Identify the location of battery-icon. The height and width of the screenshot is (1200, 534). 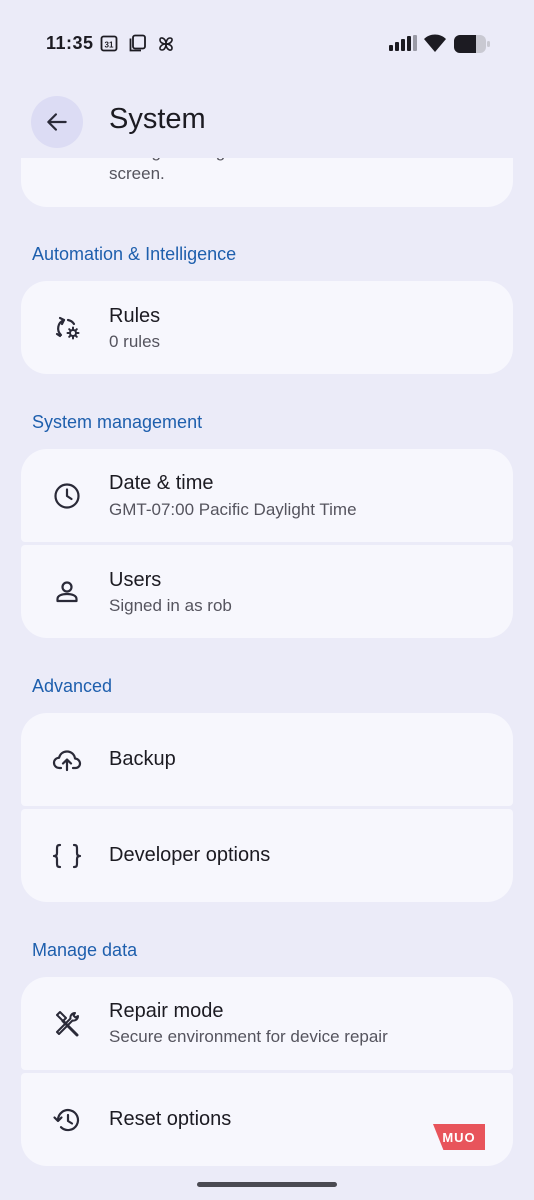
(472, 46).